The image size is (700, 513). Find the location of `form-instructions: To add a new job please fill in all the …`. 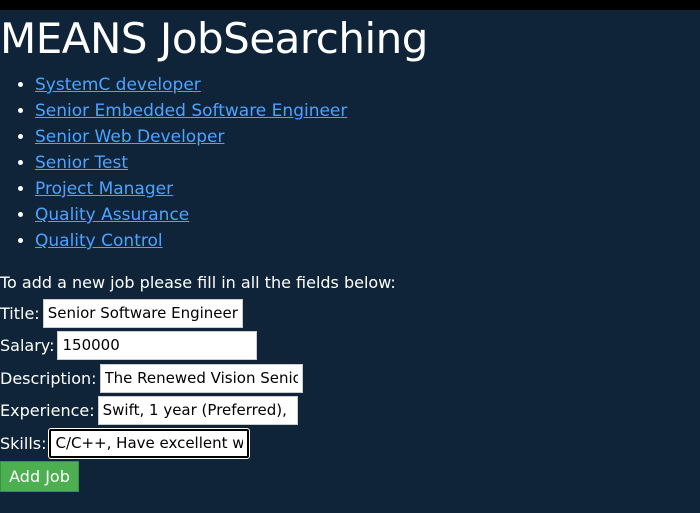

form-instructions: To add a new job please fill in all the … is located at coordinates (198, 282).